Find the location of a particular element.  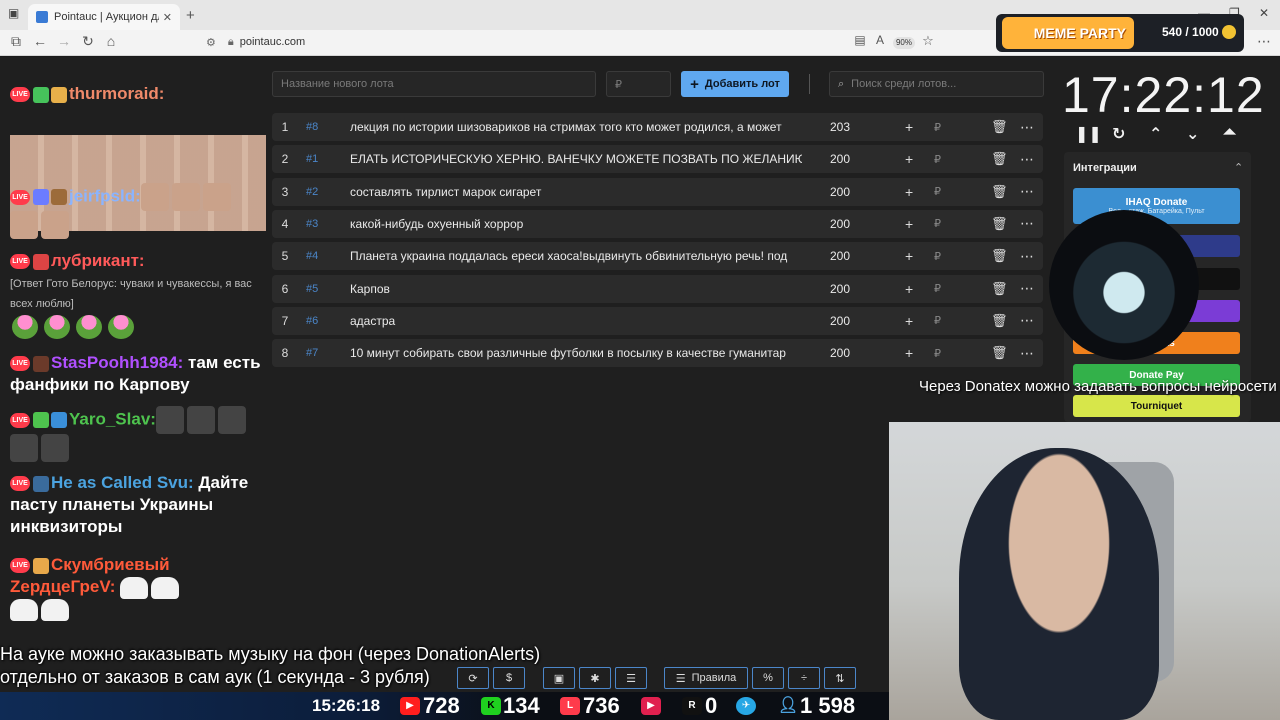

pause-icon: ❚❚ is located at coordinates (1088, 134).